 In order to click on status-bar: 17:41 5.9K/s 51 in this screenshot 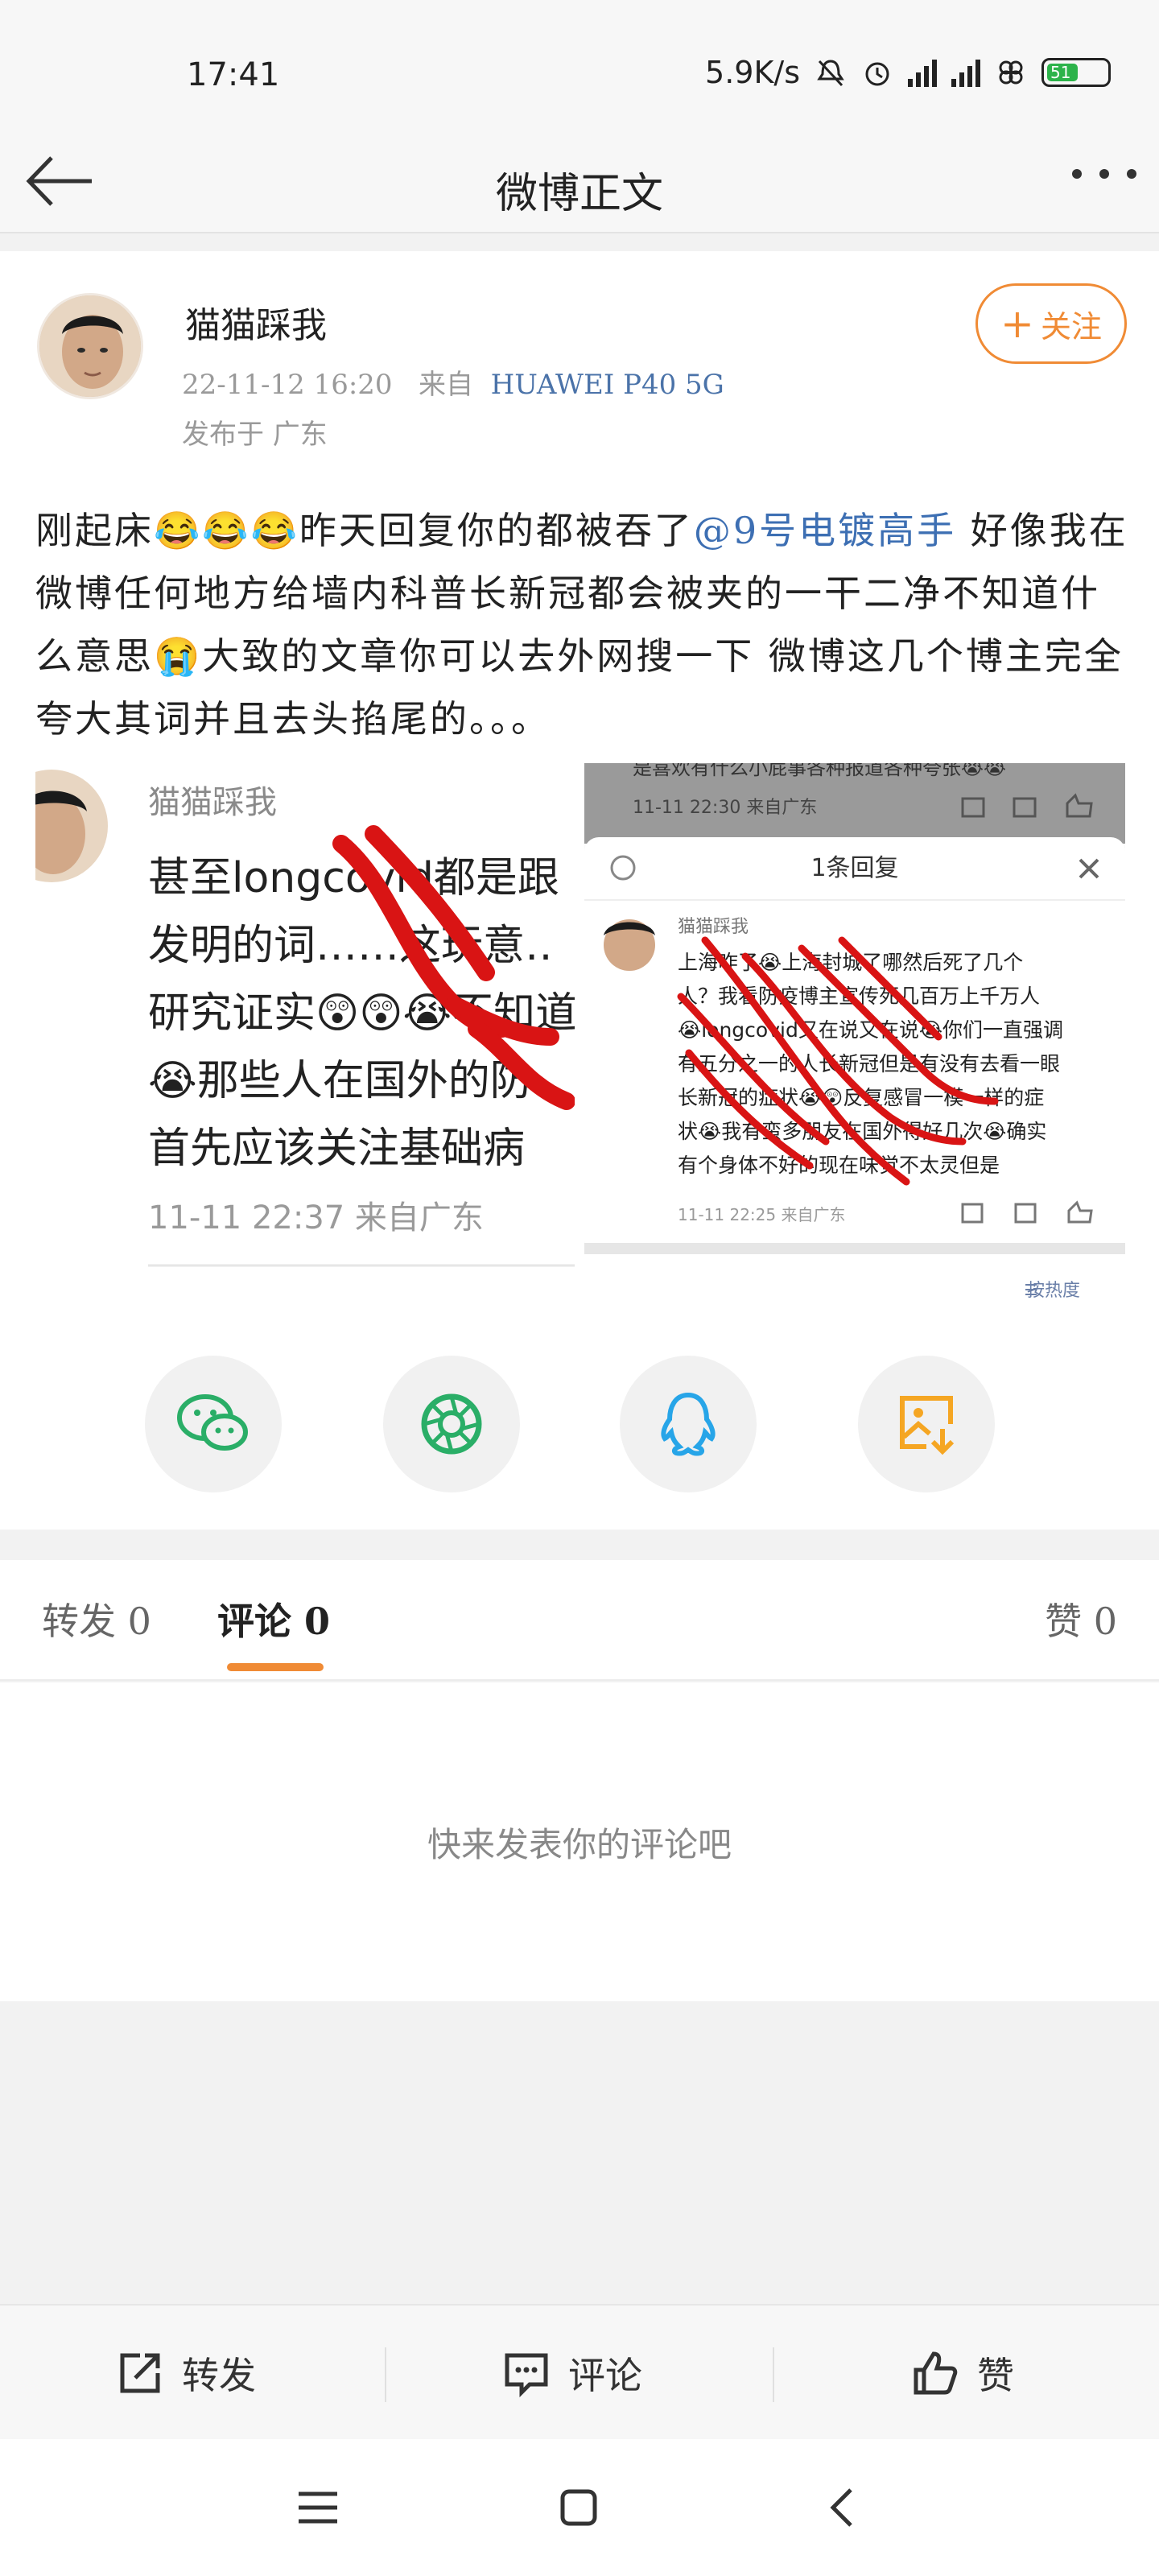, I will do `click(579, 64)`.